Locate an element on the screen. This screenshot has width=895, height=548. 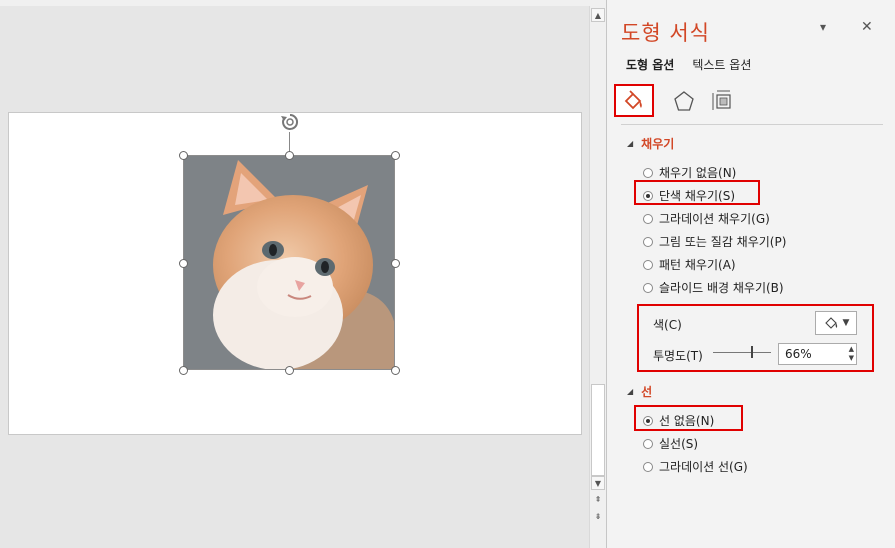
option-label: 선 없음(N) is located at coordinates (687, 421).